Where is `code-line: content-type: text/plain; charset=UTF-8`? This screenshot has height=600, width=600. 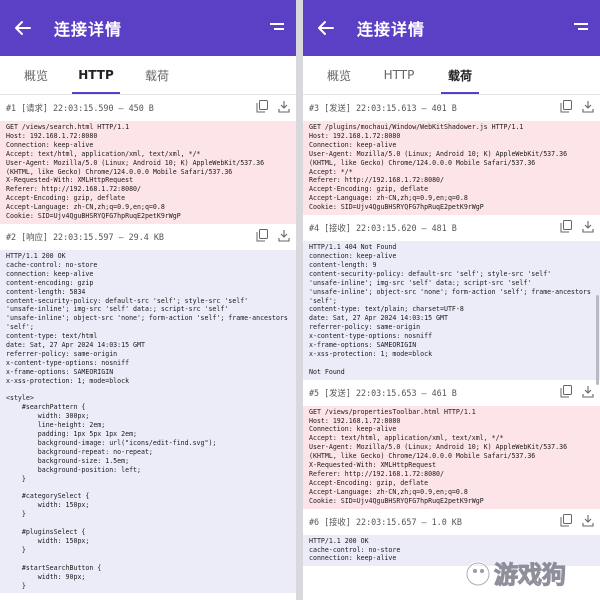 code-line: content-type: text/plain; charset=UTF-8 is located at coordinates (386, 309).